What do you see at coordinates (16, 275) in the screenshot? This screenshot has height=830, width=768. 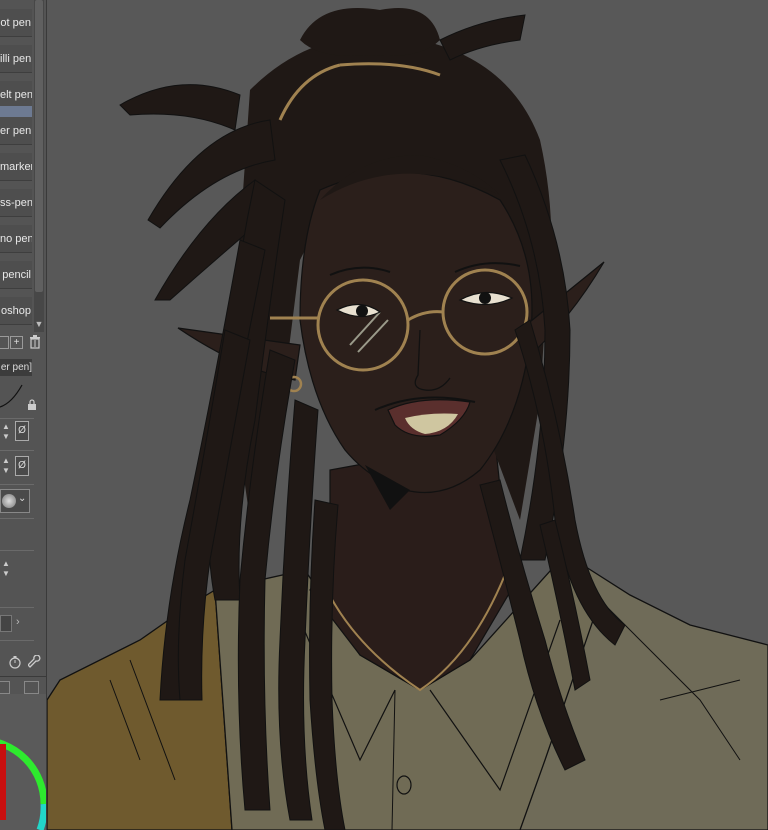 I see `tool-item-pencil: pencil` at bounding box center [16, 275].